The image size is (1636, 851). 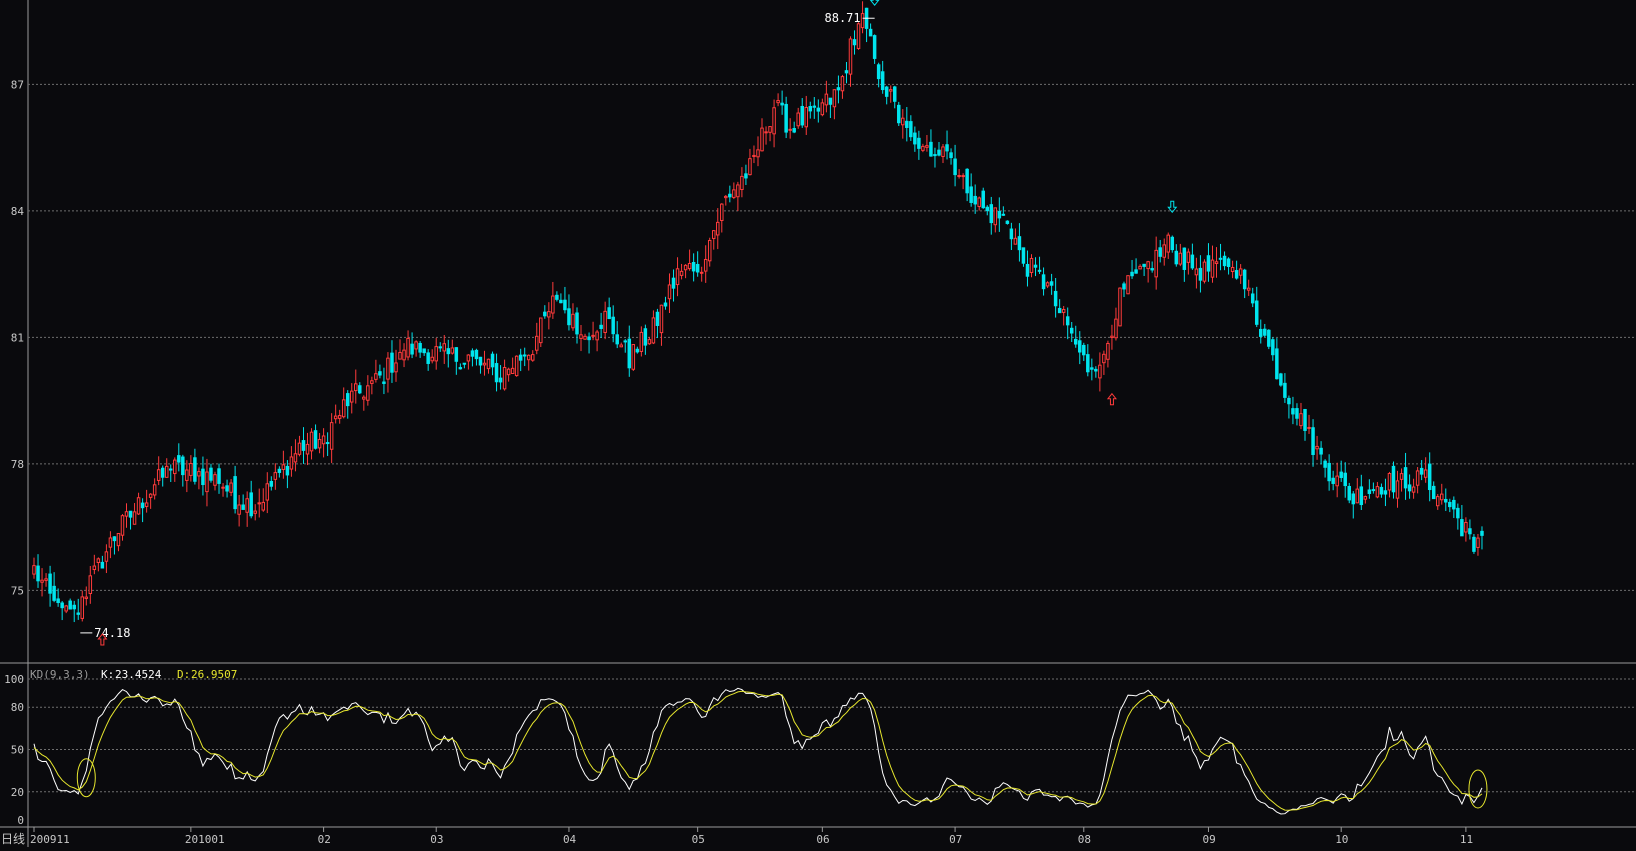 I want to click on kd-k-prefix: K:, so click(x=107, y=674).